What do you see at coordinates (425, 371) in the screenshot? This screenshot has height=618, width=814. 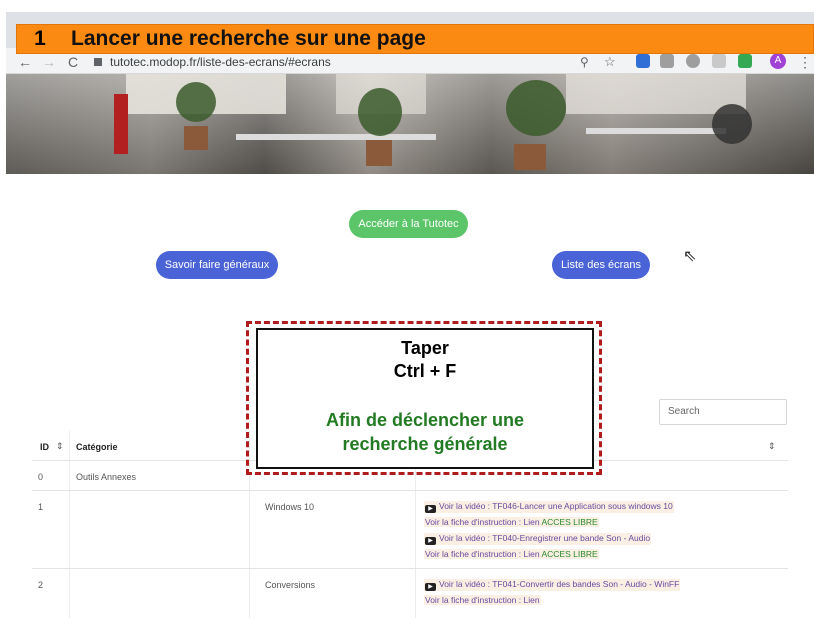 I see `annotation-shortcut: Ctrl + F` at bounding box center [425, 371].